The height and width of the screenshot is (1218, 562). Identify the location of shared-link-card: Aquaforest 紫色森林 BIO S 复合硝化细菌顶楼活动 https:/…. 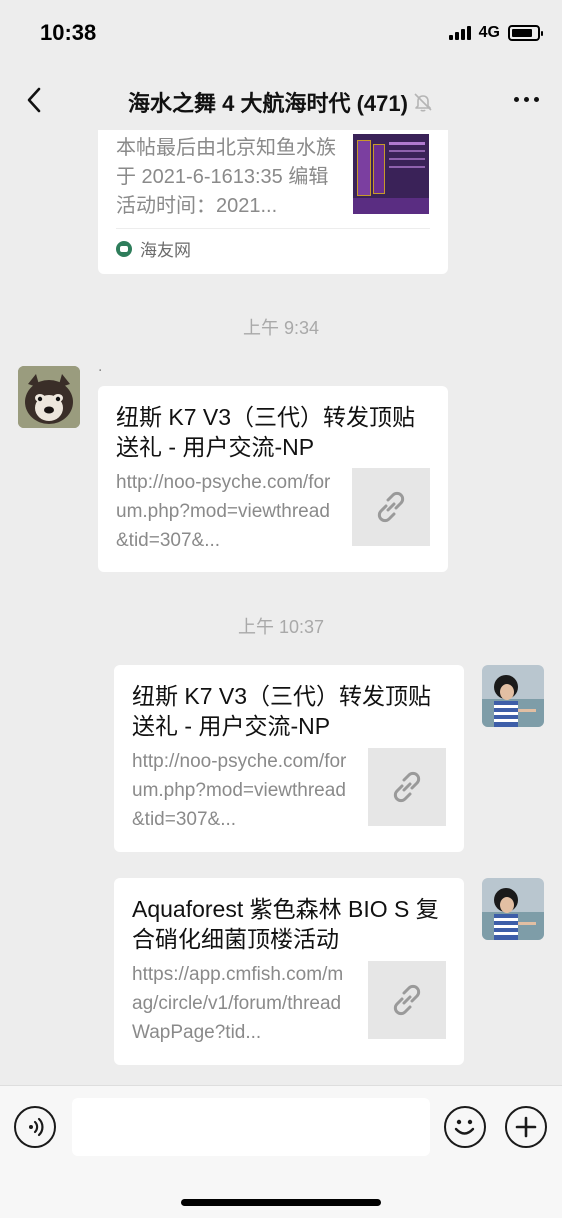
(289, 971).